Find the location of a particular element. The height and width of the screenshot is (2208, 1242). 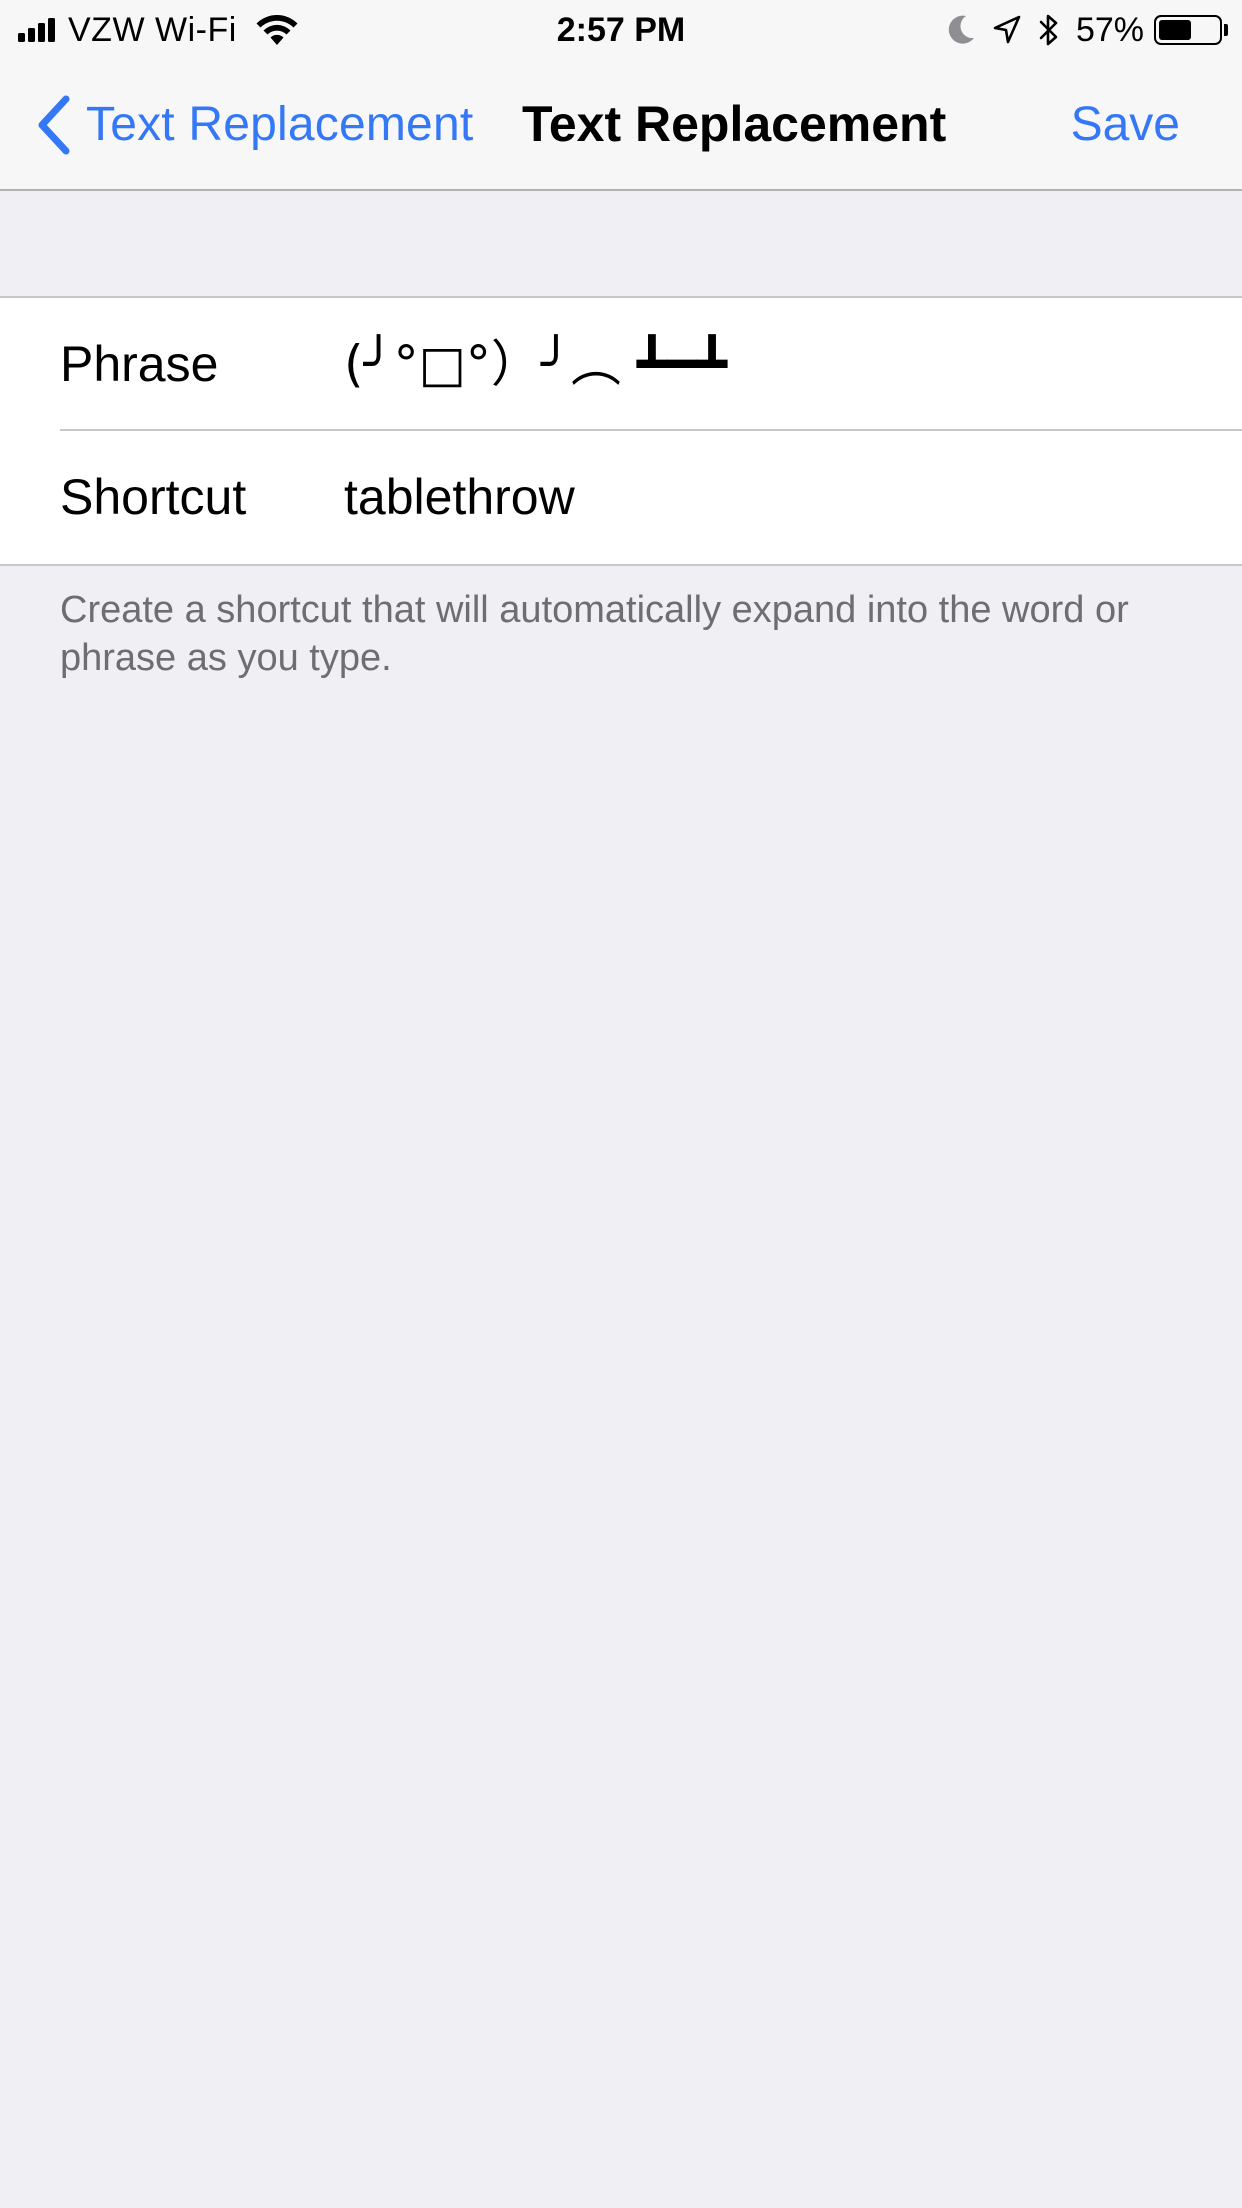

shortcut-field: tablethrow is located at coordinates (459, 497).